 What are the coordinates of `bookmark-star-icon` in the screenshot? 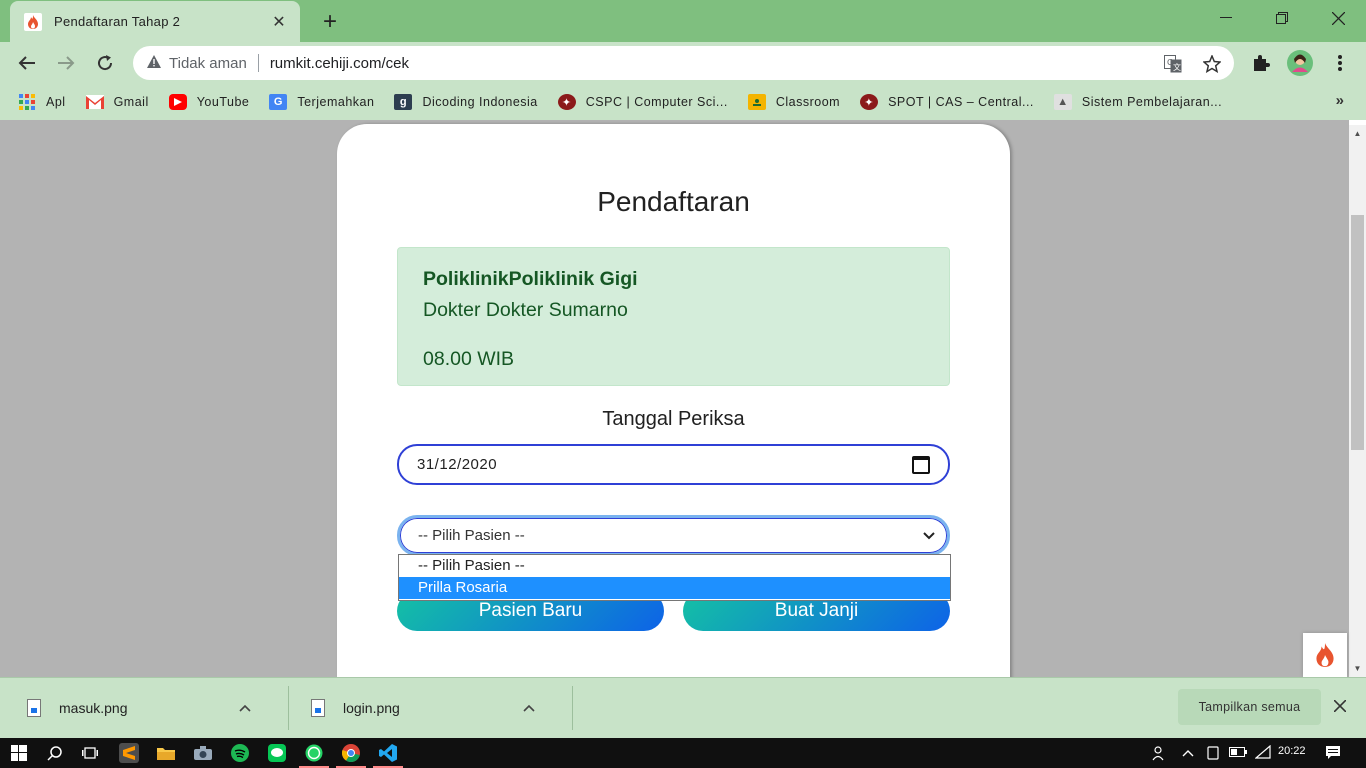 It's located at (1212, 64).